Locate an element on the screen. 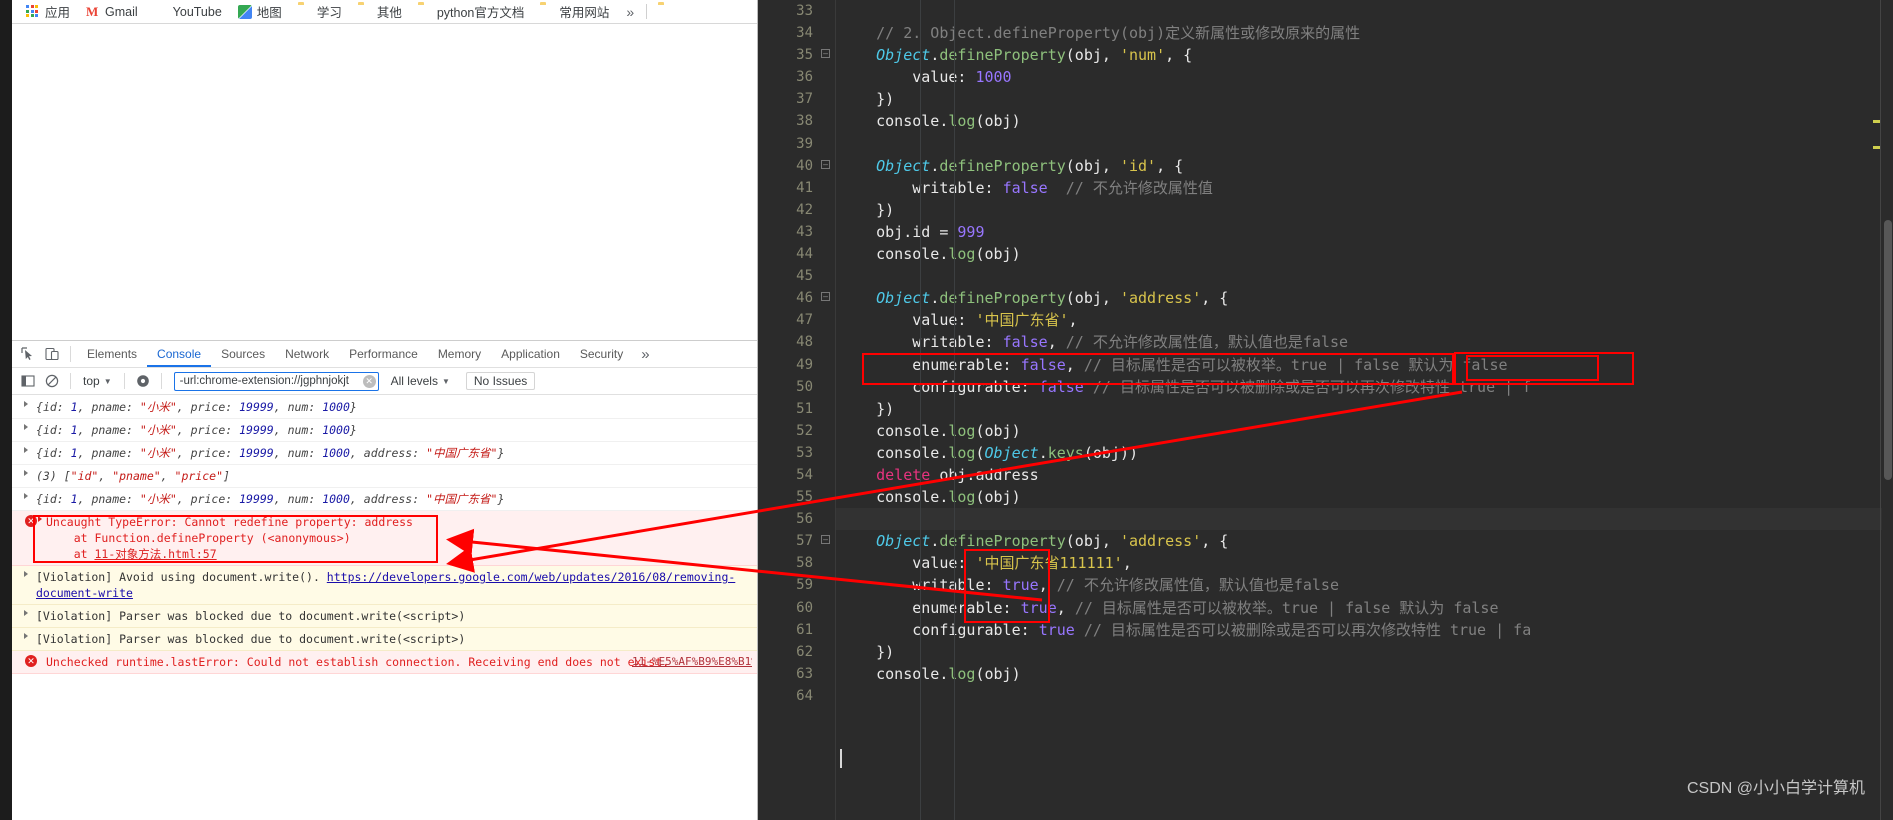 This screenshot has width=1893, height=820. line-number-52: 52 is located at coordinates (796, 431).